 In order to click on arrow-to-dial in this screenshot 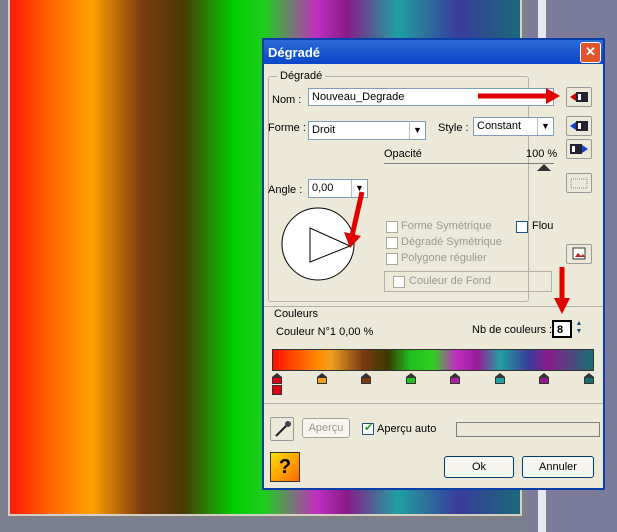, I will do `click(354, 219)`.